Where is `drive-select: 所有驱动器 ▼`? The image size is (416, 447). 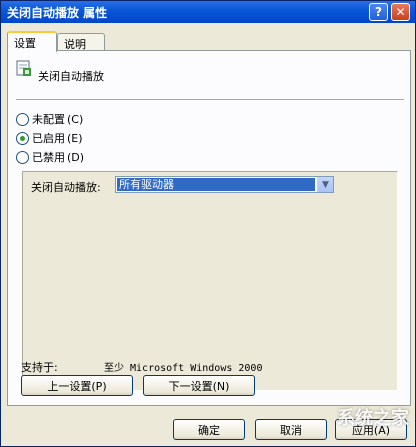 drive-select: 所有驱动器 ▼ is located at coordinates (224, 184).